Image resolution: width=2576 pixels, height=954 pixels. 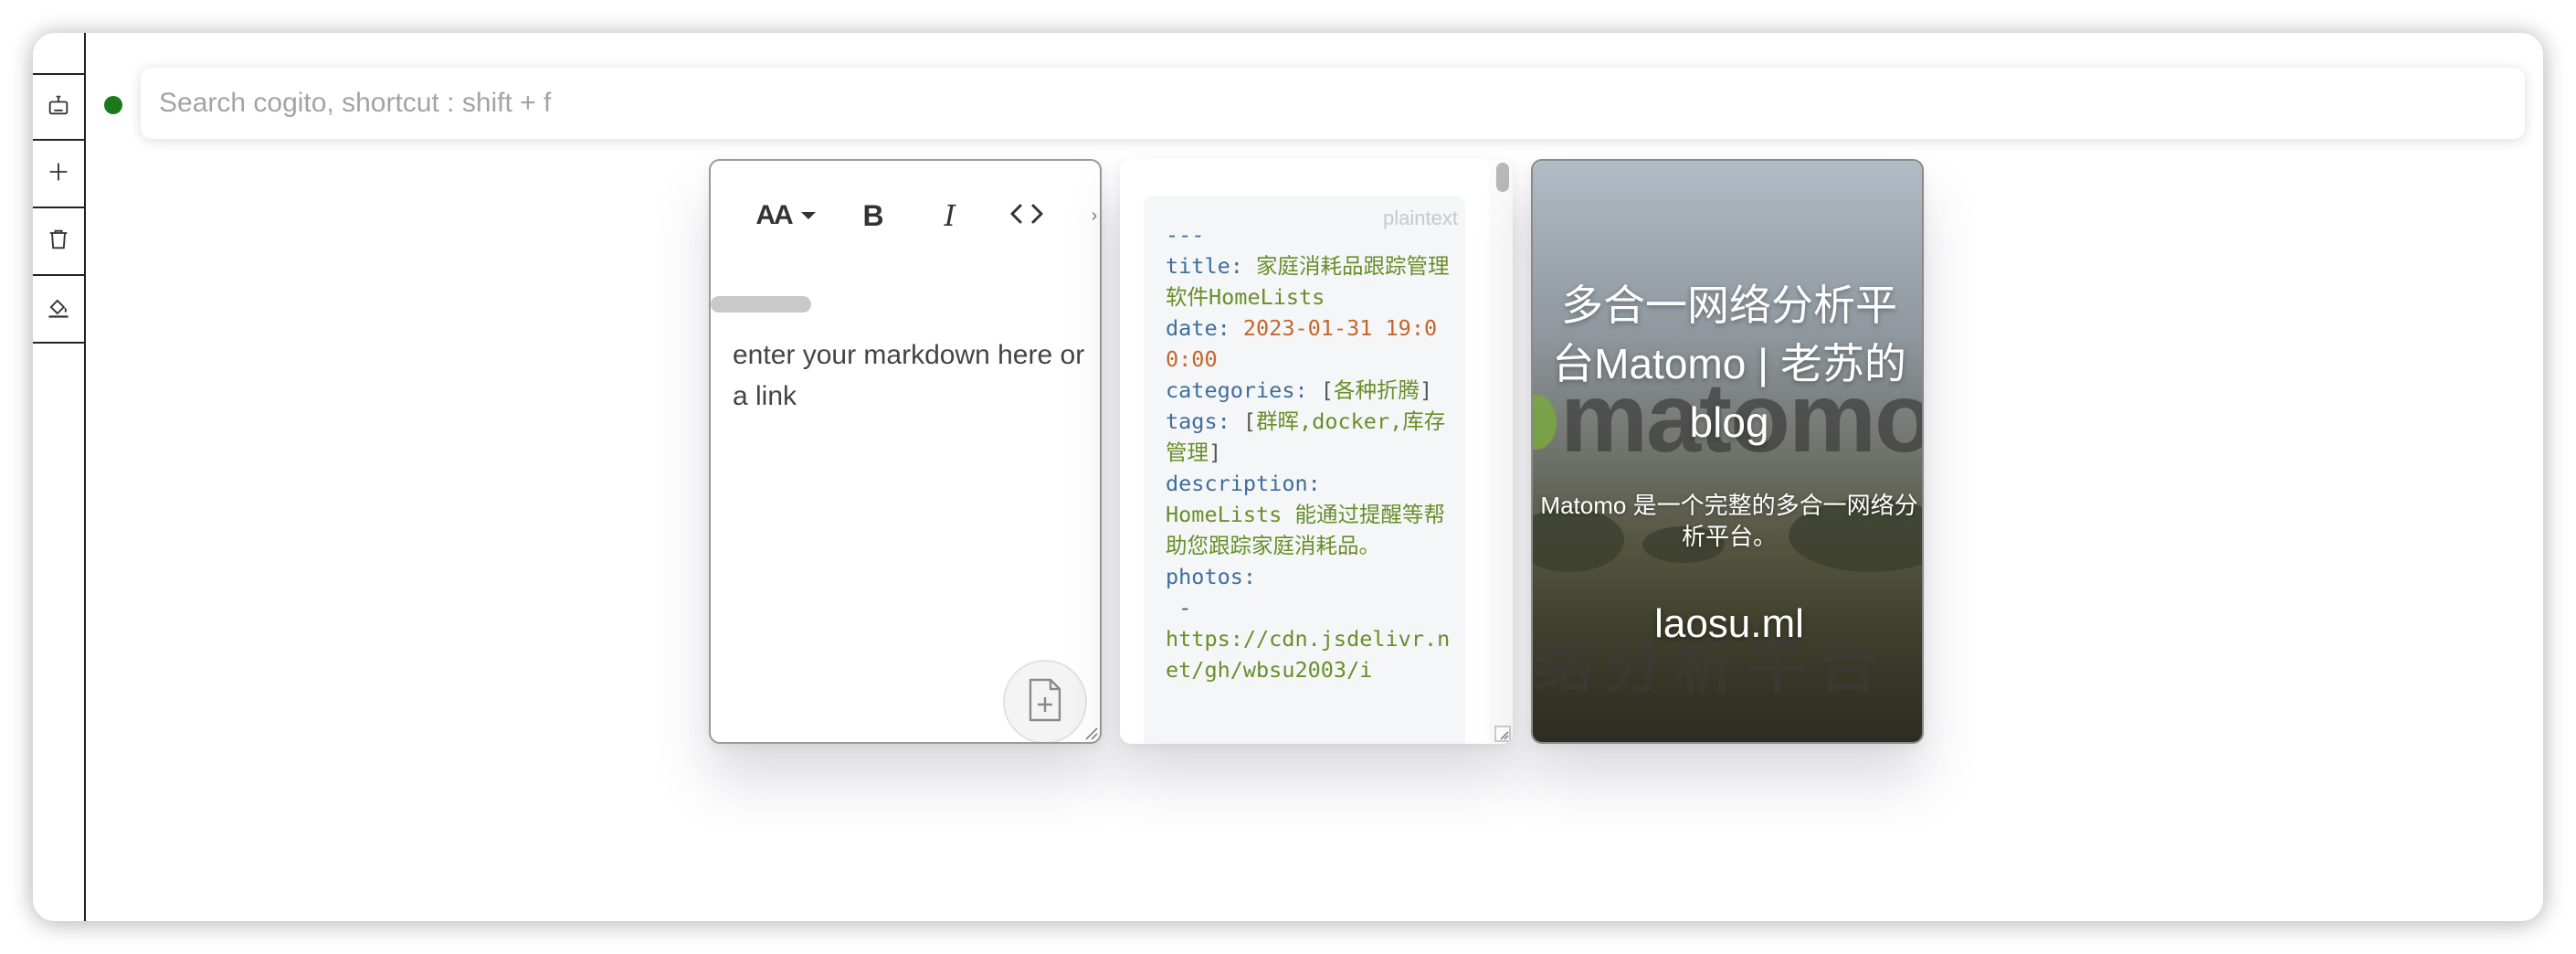 What do you see at coordinates (1204, 266) in the screenshot?
I see `code-key: title:` at bounding box center [1204, 266].